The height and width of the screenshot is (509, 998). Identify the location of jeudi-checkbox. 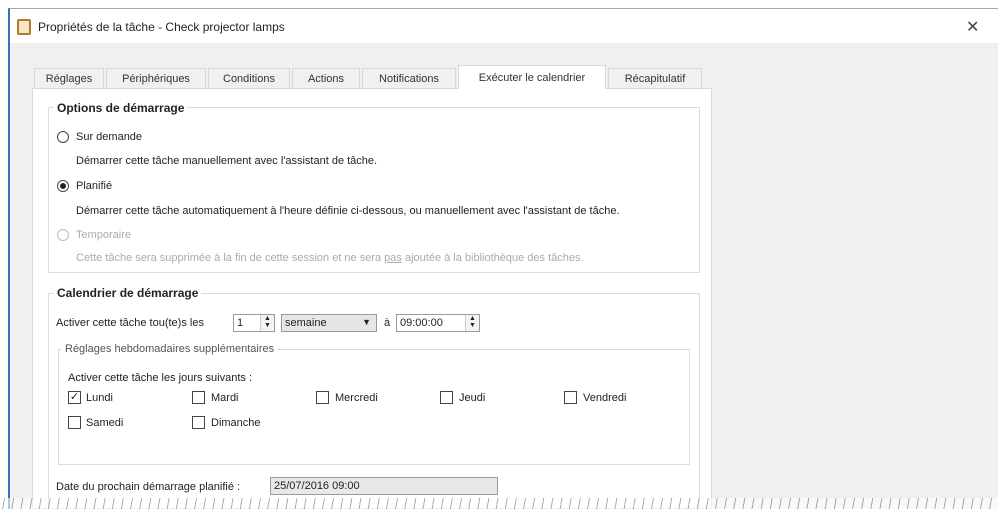
(446, 397).